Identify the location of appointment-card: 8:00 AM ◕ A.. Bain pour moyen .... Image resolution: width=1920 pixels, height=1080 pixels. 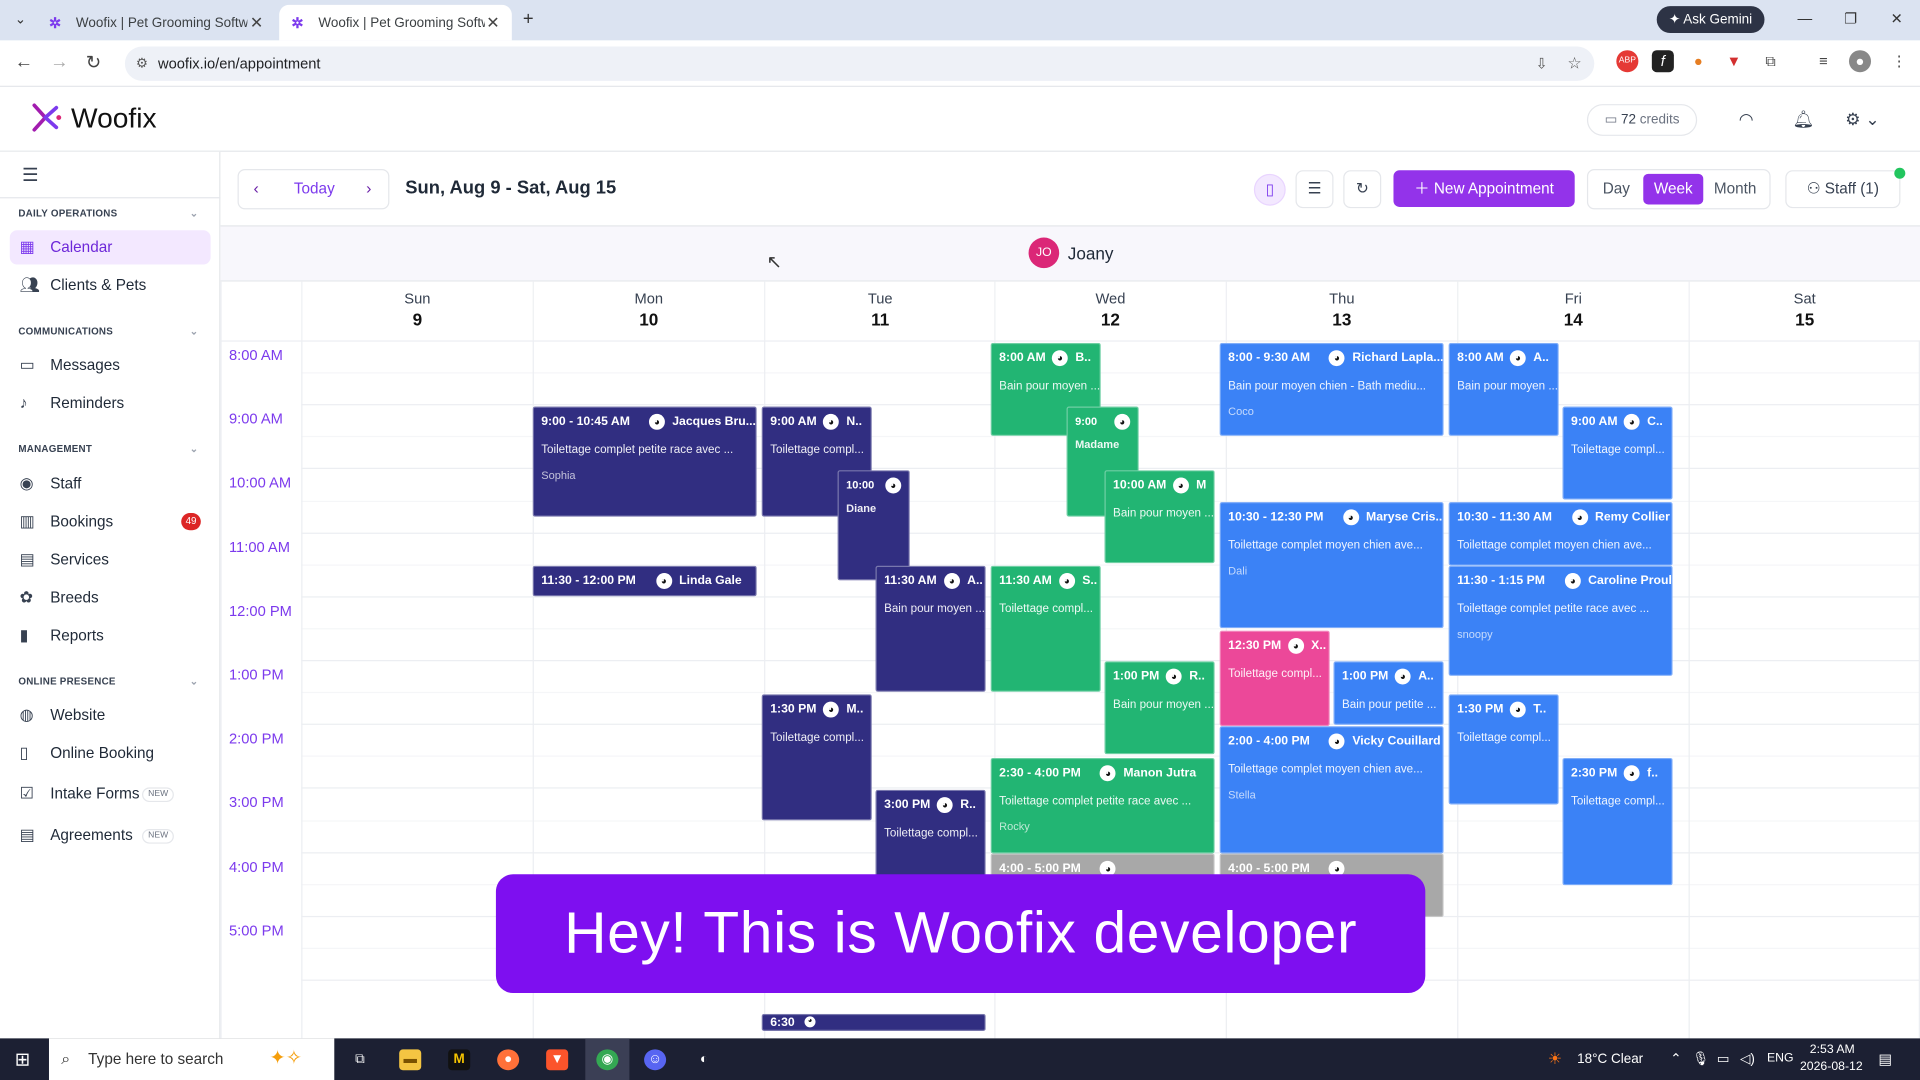
(1503, 389).